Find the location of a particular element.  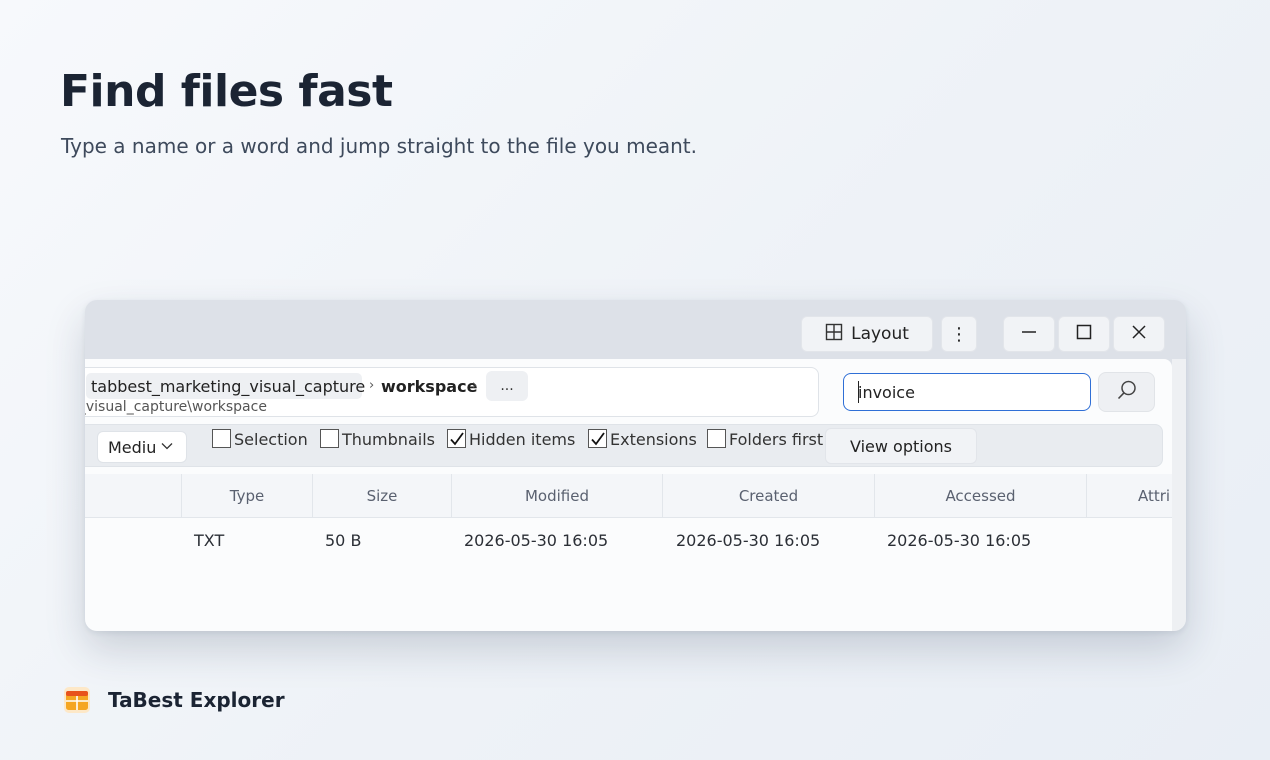

path-text: g_visual_capture\workspace is located at coordinates (176, 407).